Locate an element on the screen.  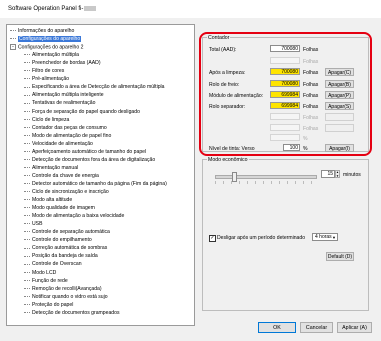
tree-item-label: Alimentação manual is located at coordinates (55, 167).